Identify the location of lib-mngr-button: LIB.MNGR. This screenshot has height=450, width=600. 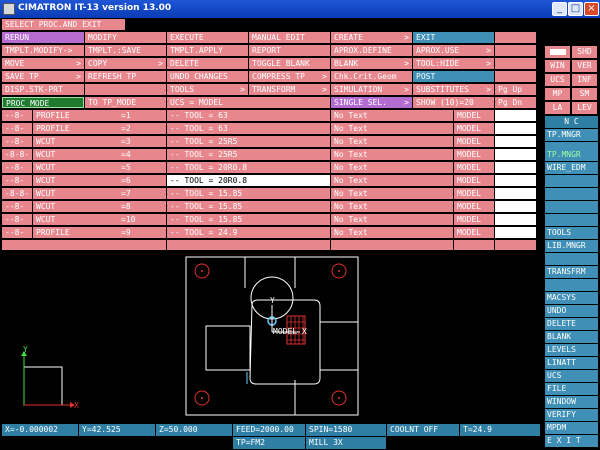
(571, 246).